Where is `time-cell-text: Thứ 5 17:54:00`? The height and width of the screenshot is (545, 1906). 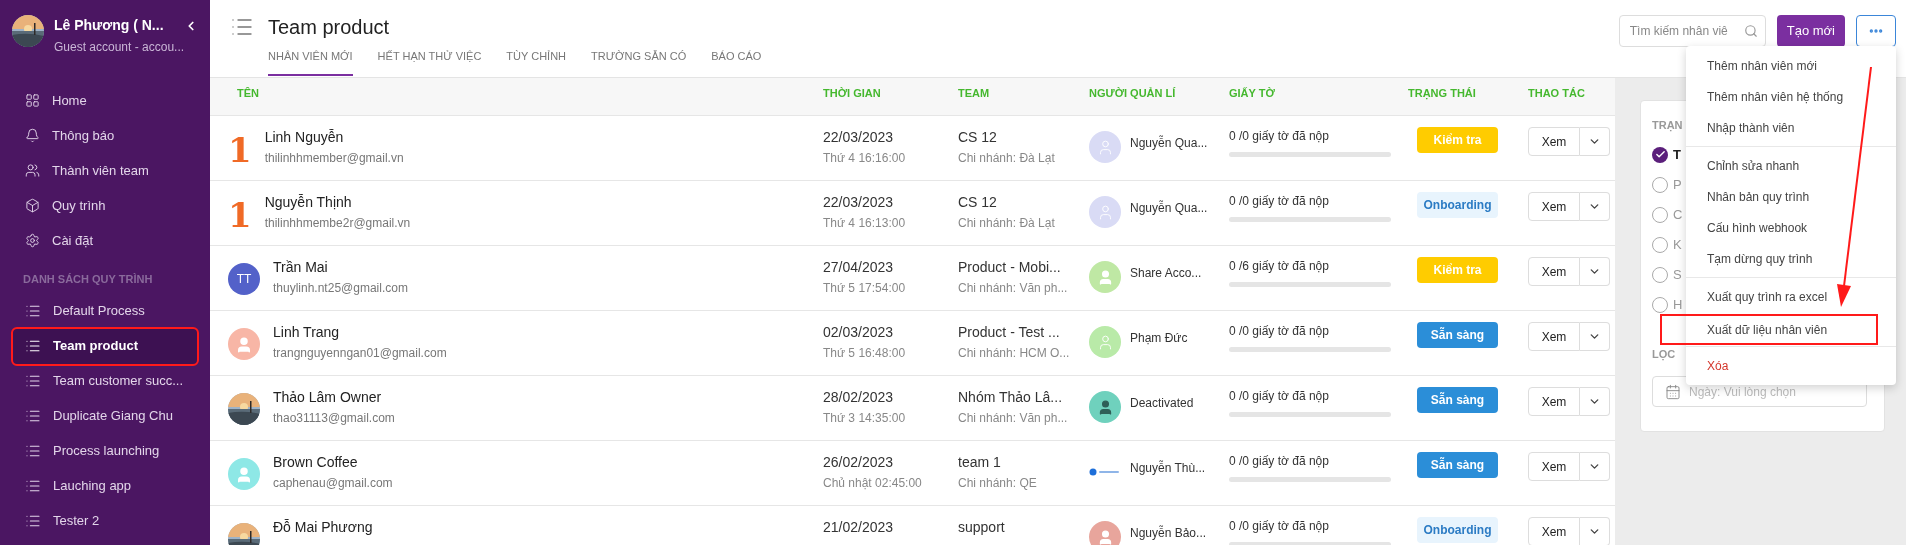 time-cell-text: Thứ 5 17:54:00 is located at coordinates (865, 288).